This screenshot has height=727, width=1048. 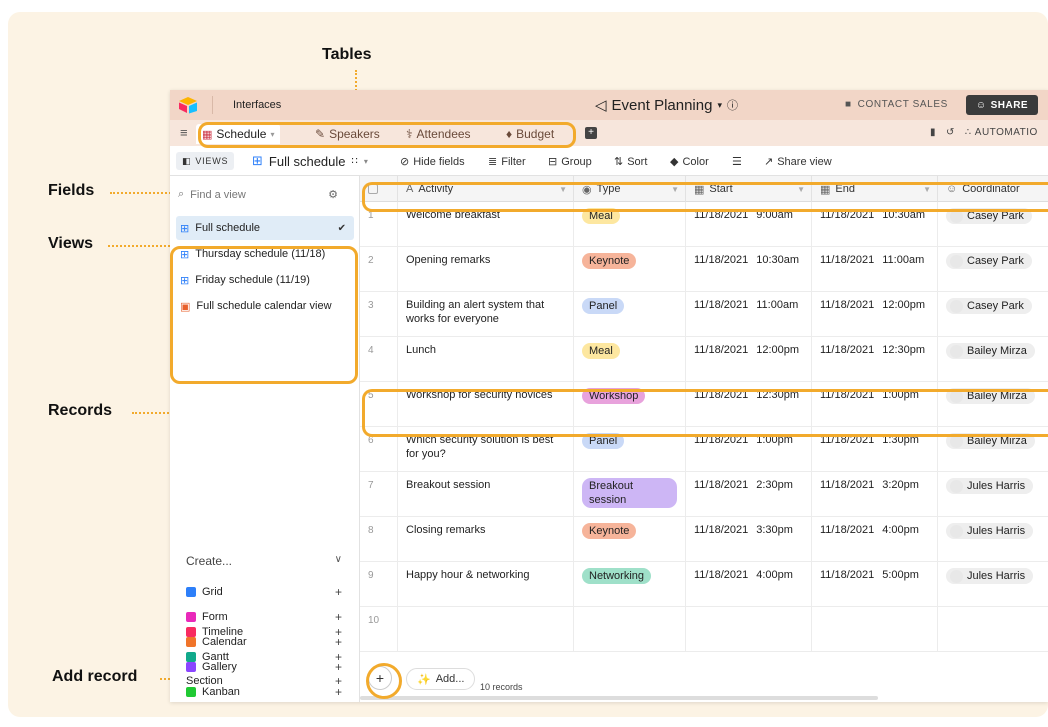 What do you see at coordinates (875, 269) in the screenshot?
I see `end-cell: 11/18/2021 11:00am` at bounding box center [875, 269].